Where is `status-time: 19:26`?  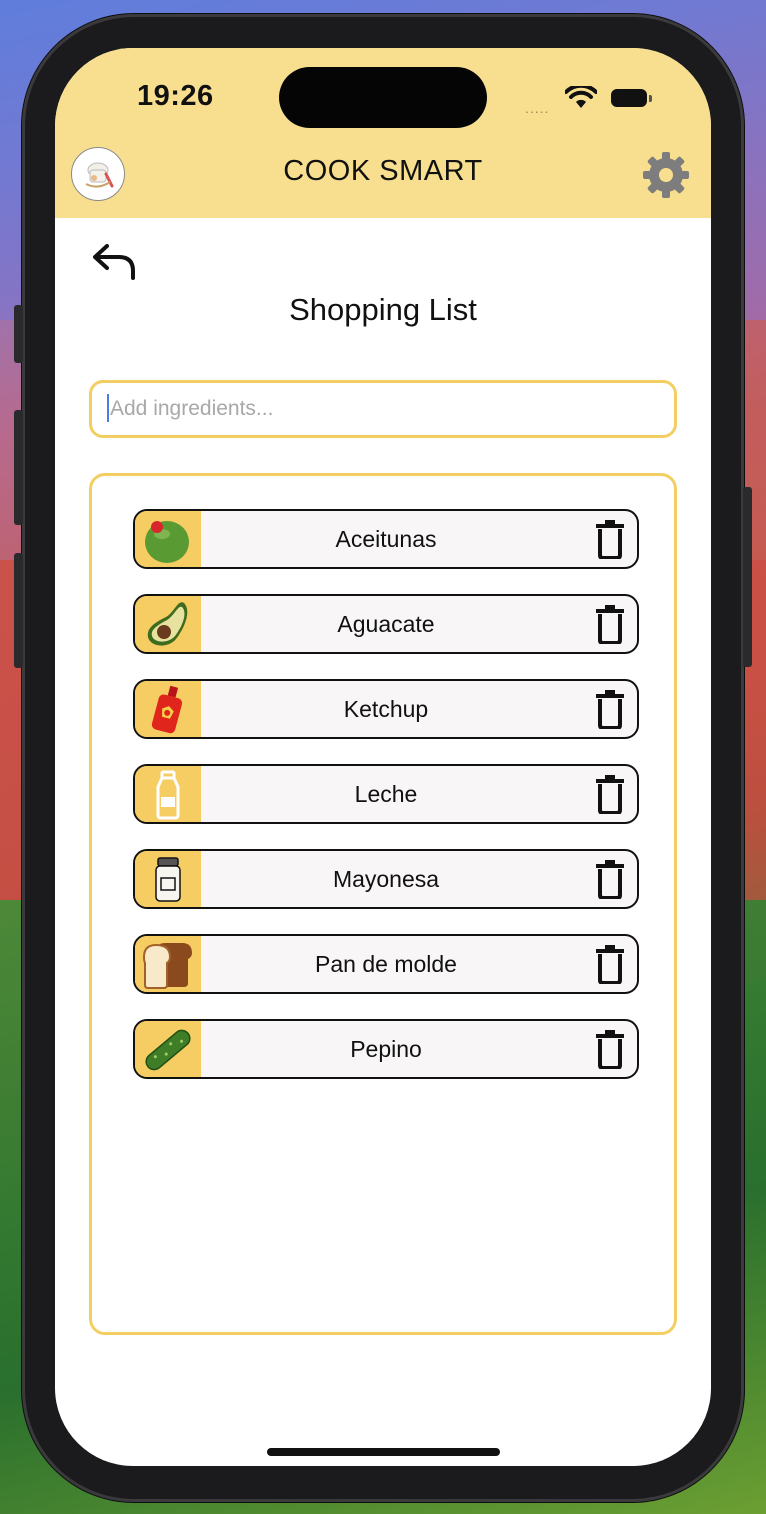 status-time: 19:26 is located at coordinates (175, 96).